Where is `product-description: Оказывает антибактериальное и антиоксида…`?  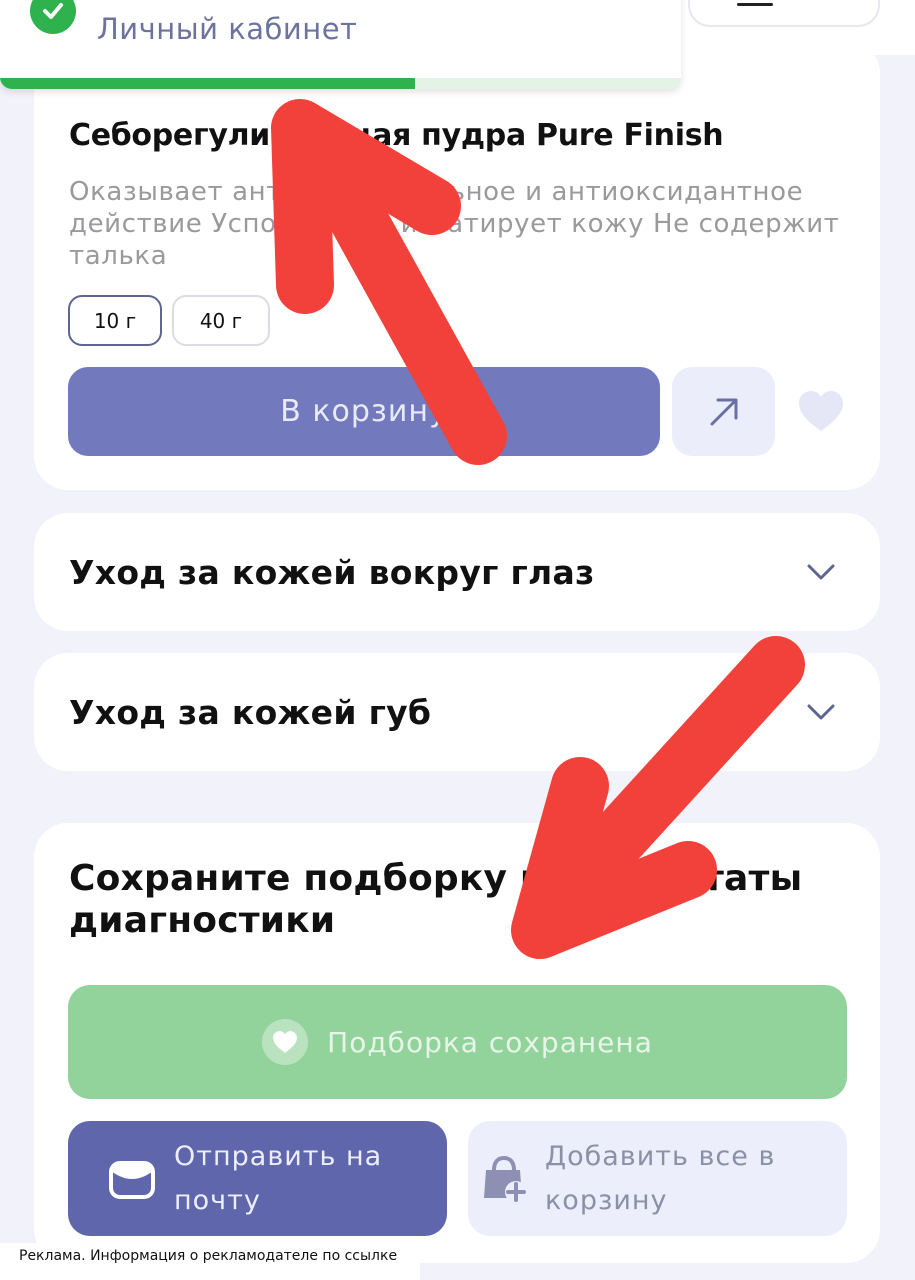 product-description: Оказывает антибактериальное и антиоксида… is located at coordinates (454, 224).